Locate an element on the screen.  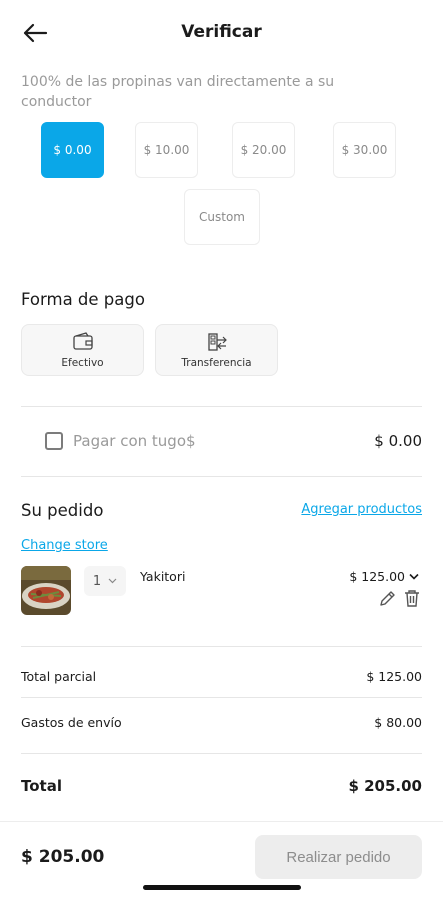
payment-method-transfer: Transferencia is located at coordinates (216, 350).